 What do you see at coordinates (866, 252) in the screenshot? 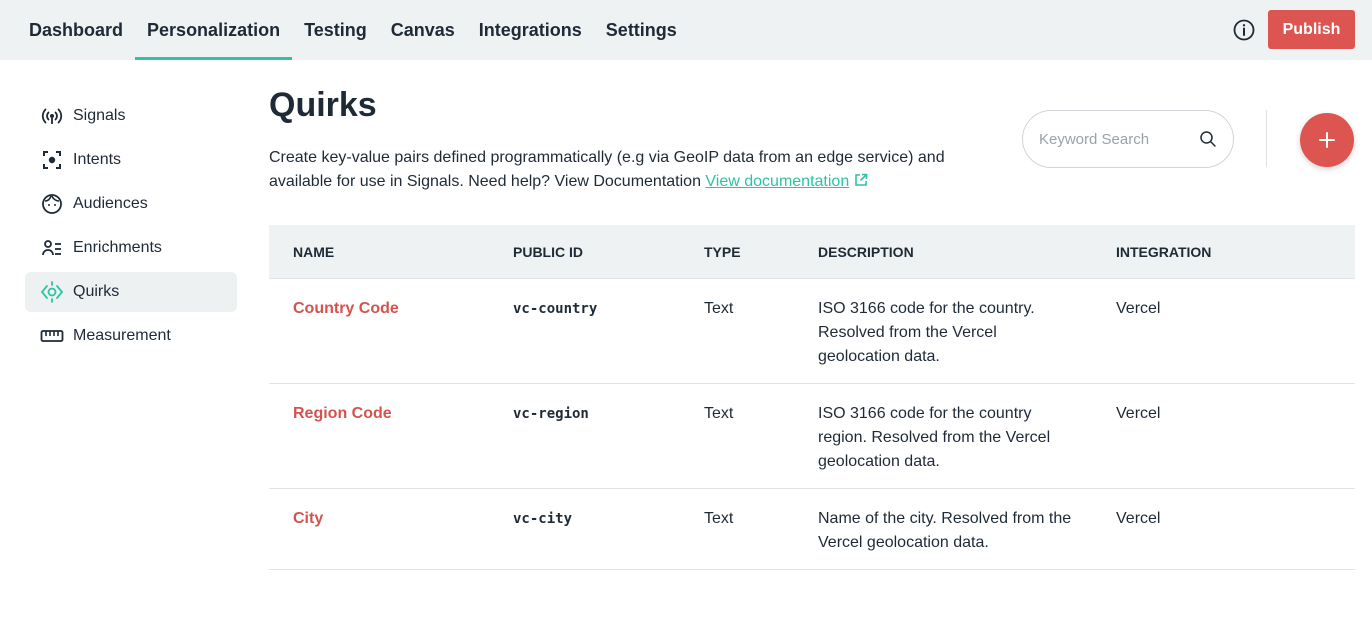
I see `column-header-description: DESCRIPTION` at bounding box center [866, 252].